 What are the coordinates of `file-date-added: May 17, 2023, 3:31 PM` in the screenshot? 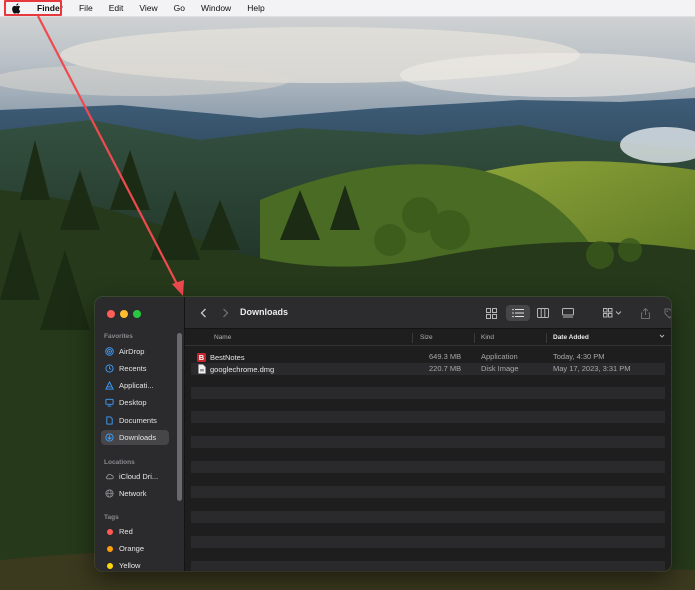 It's located at (592, 368).